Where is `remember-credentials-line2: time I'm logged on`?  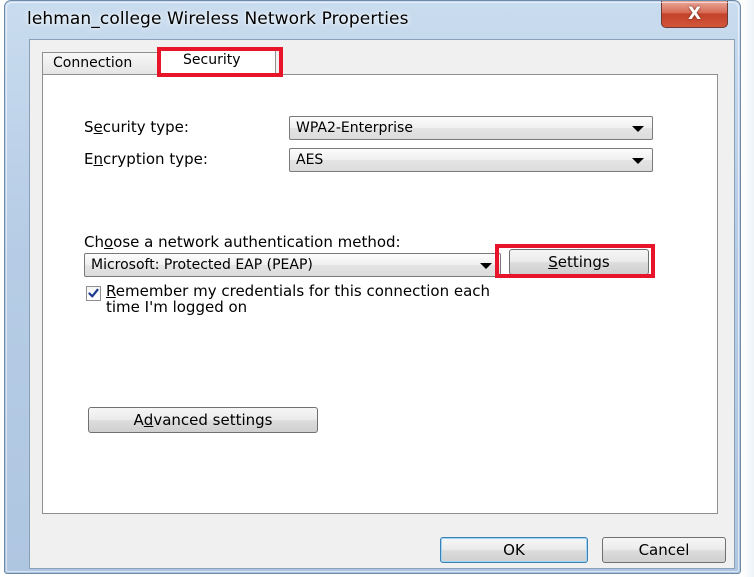 remember-credentials-line2: time I'm logged on is located at coordinates (177, 307).